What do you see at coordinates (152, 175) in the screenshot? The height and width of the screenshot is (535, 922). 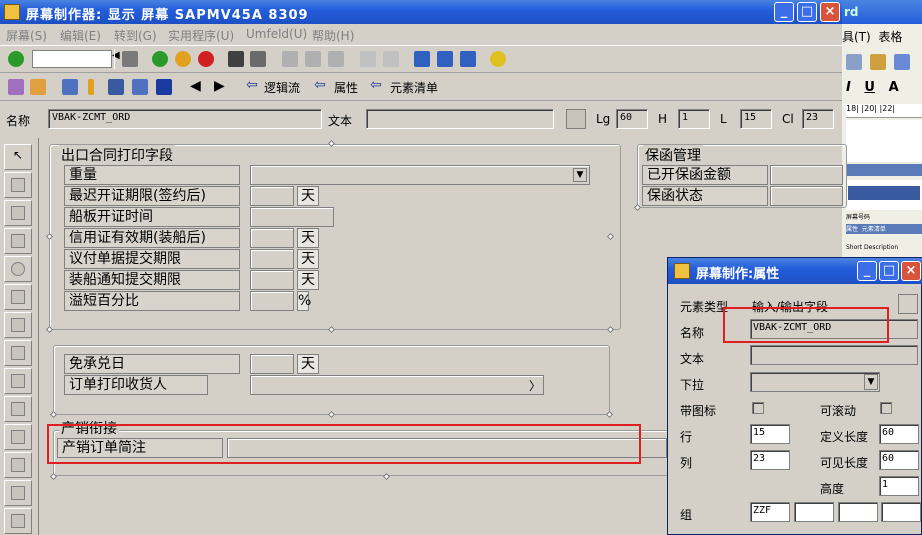 I see `export-row-label: 重量` at bounding box center [152, 175].